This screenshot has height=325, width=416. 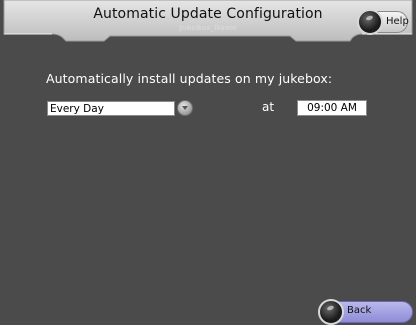 I want to click on chevron-down-icon, so click(x=185, y=108).